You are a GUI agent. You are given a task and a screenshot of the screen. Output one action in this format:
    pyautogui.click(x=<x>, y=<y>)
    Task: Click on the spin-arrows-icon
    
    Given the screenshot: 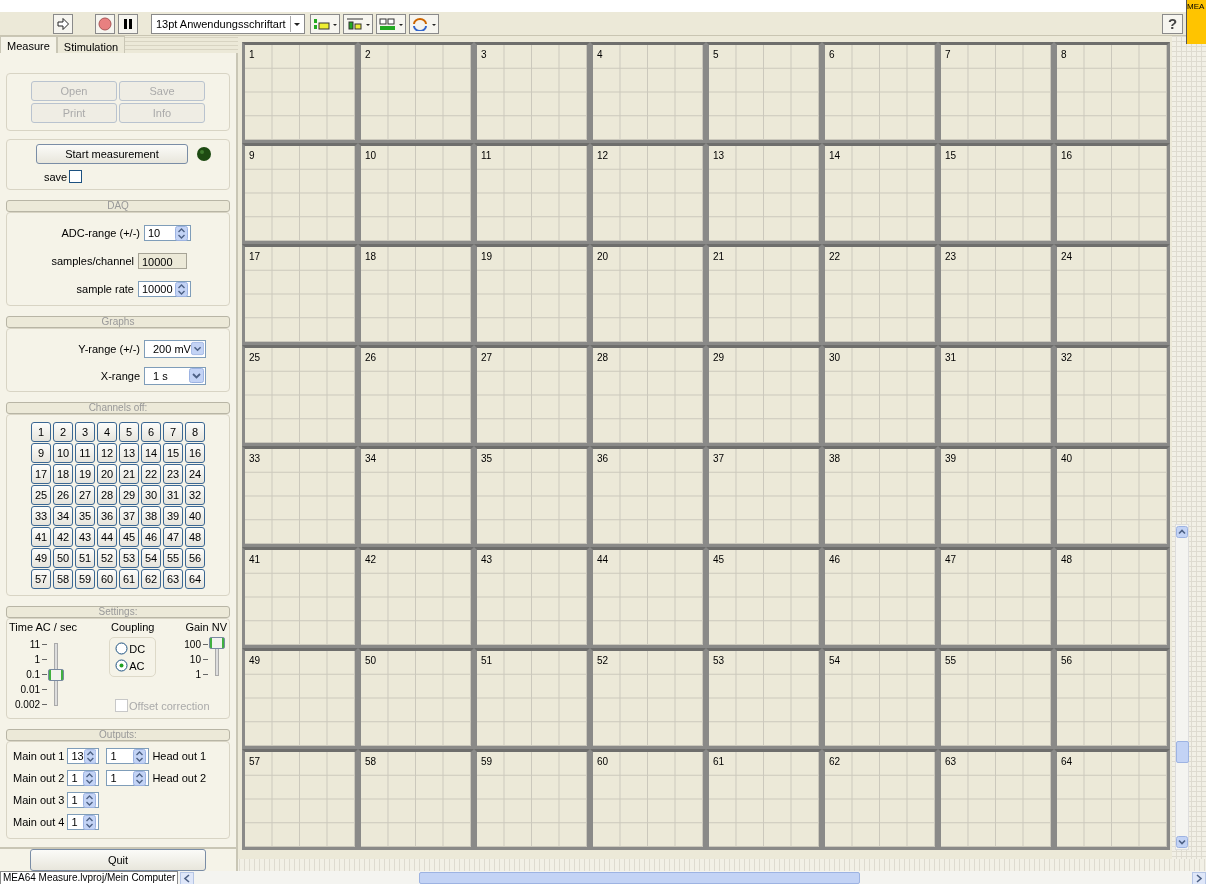 What is the action you would take?
    pyautogui.click(x=90, y=778)
    